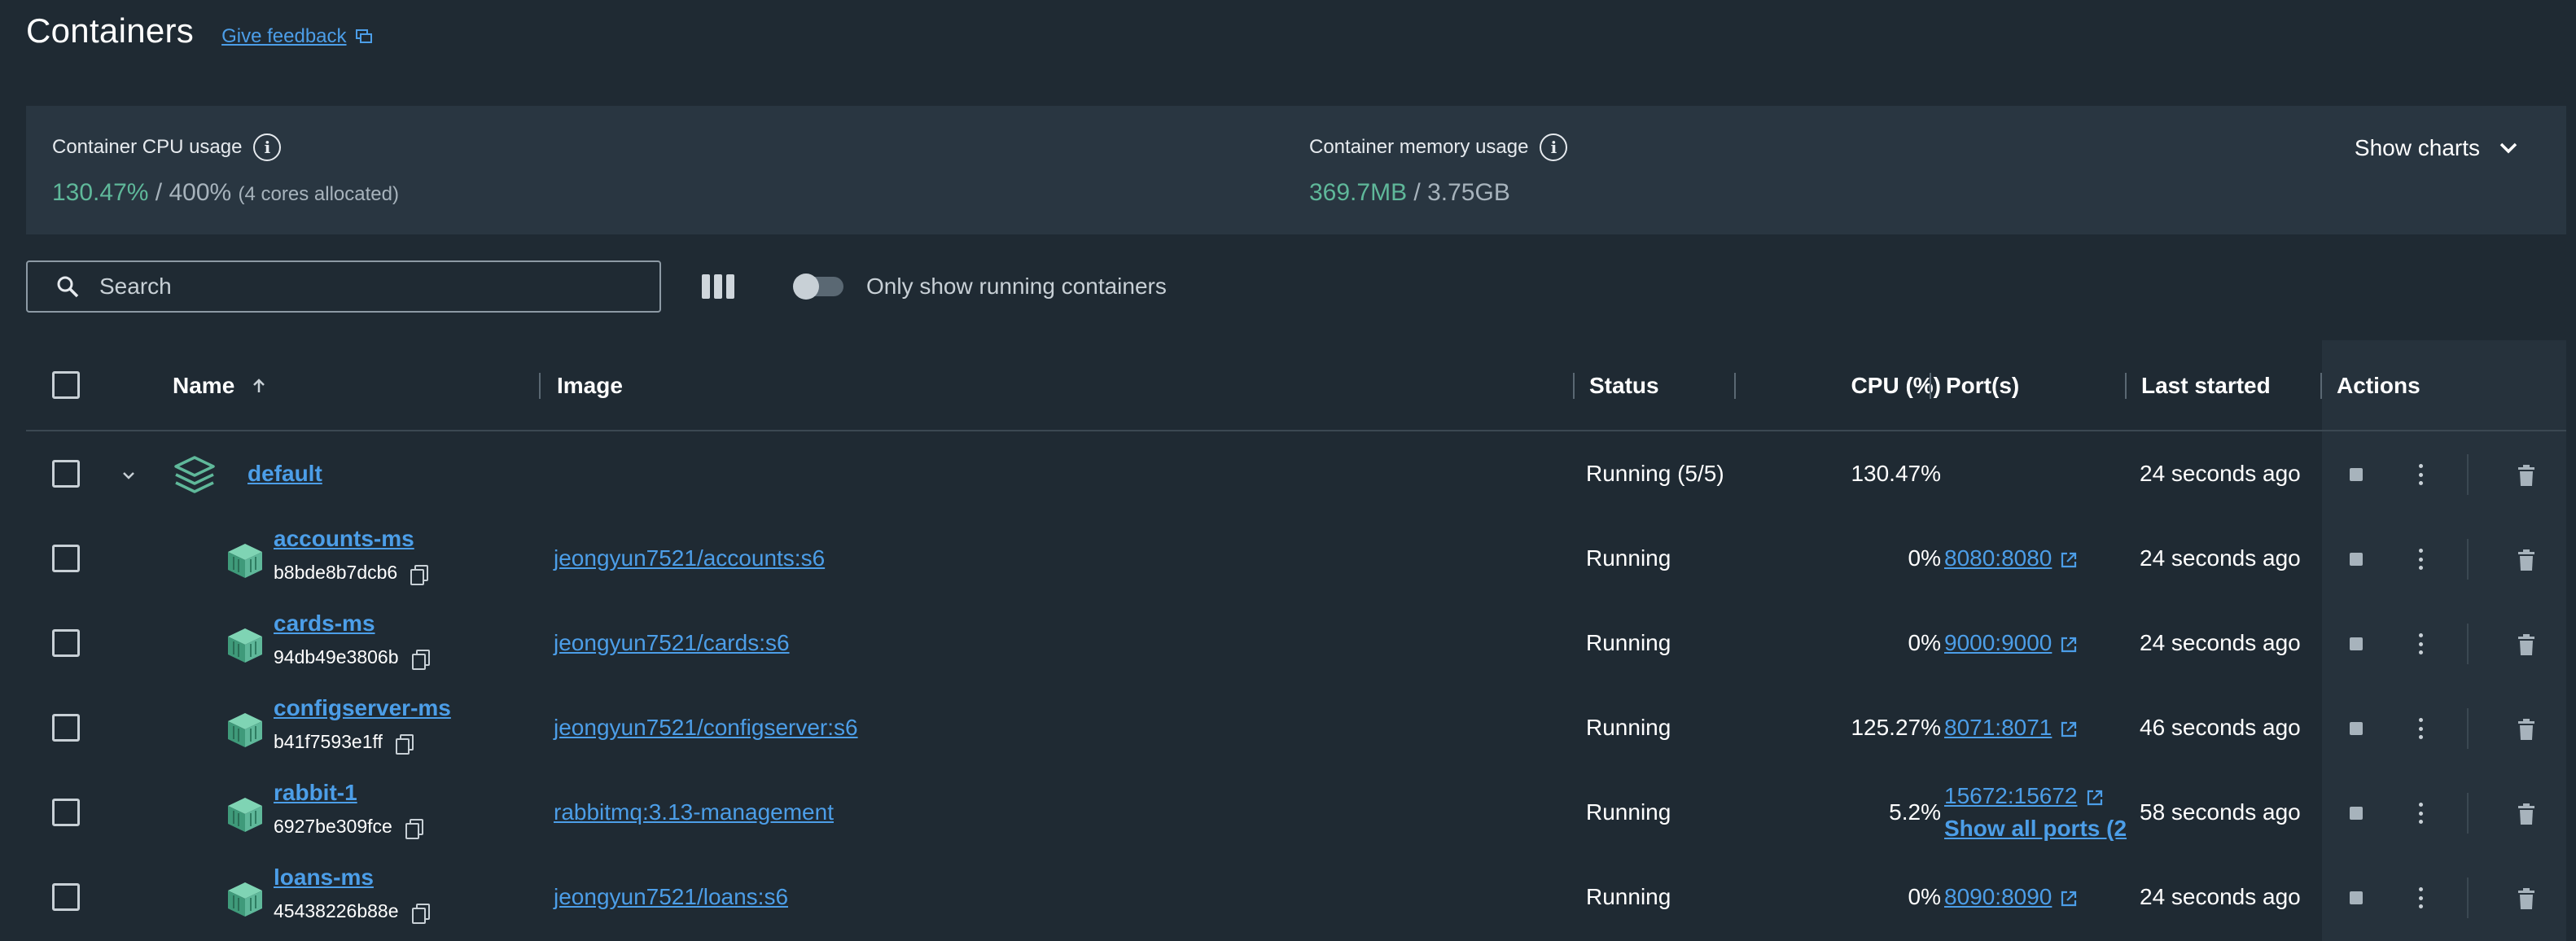 The height and width of the screenshot is (941, 2576). Describe the element at coordinates (1358, 193) in the screenshot. I see `memory-usage-current: 369.7MB` at that location.